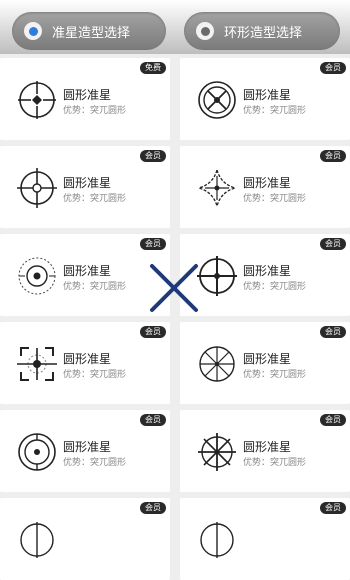  What do you see at coordinates (217, 452) in the screenshot?
I see `crosshair-spokes-icon` at bounding box center [217, 452].